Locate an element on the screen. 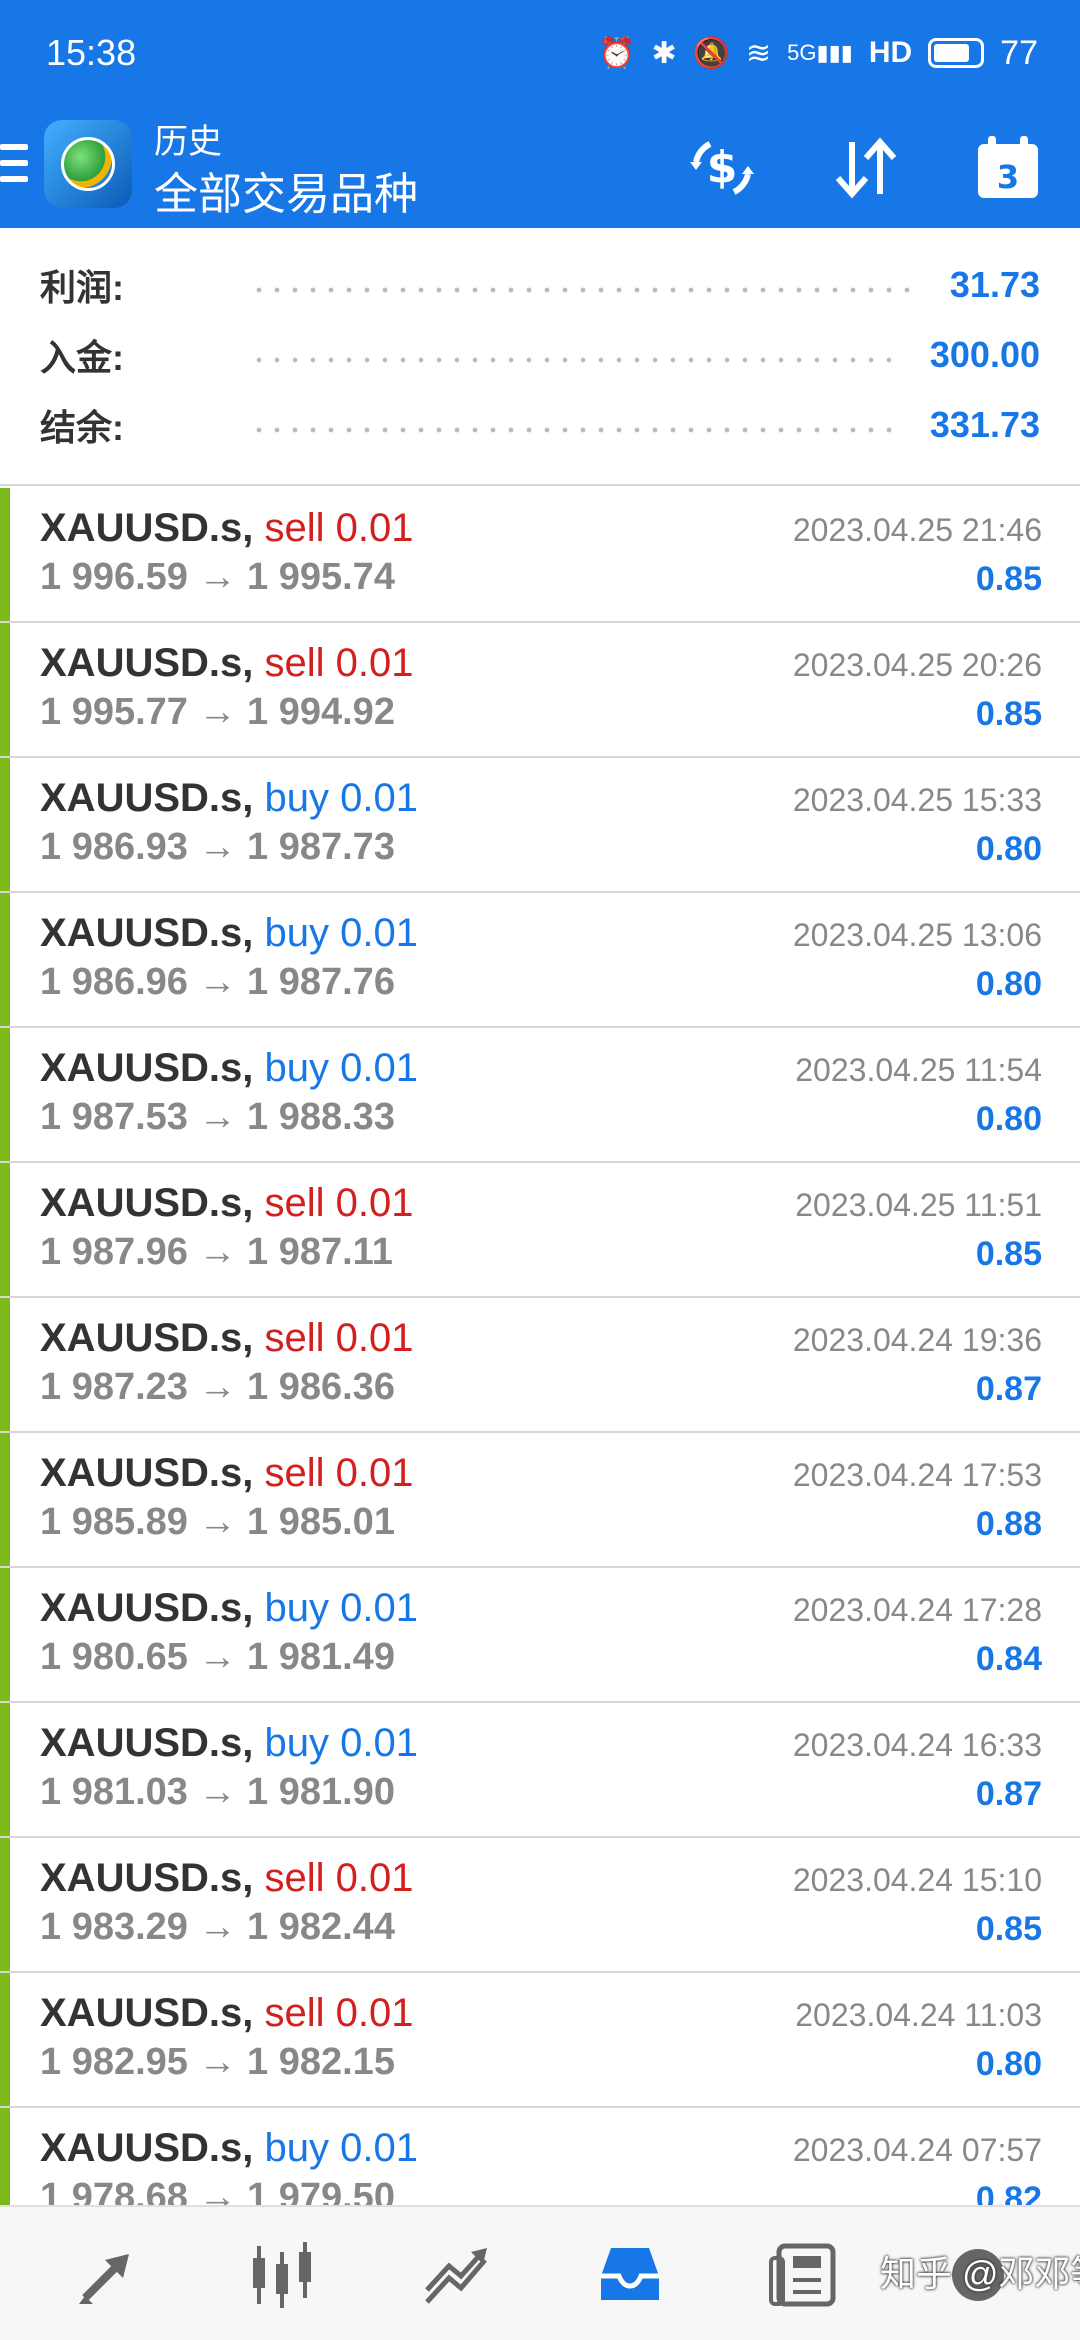 Image resolution: width=1080 pixels, height=2340 pixels. mute-icon: 🔕 is located at coordinates (711, 53).